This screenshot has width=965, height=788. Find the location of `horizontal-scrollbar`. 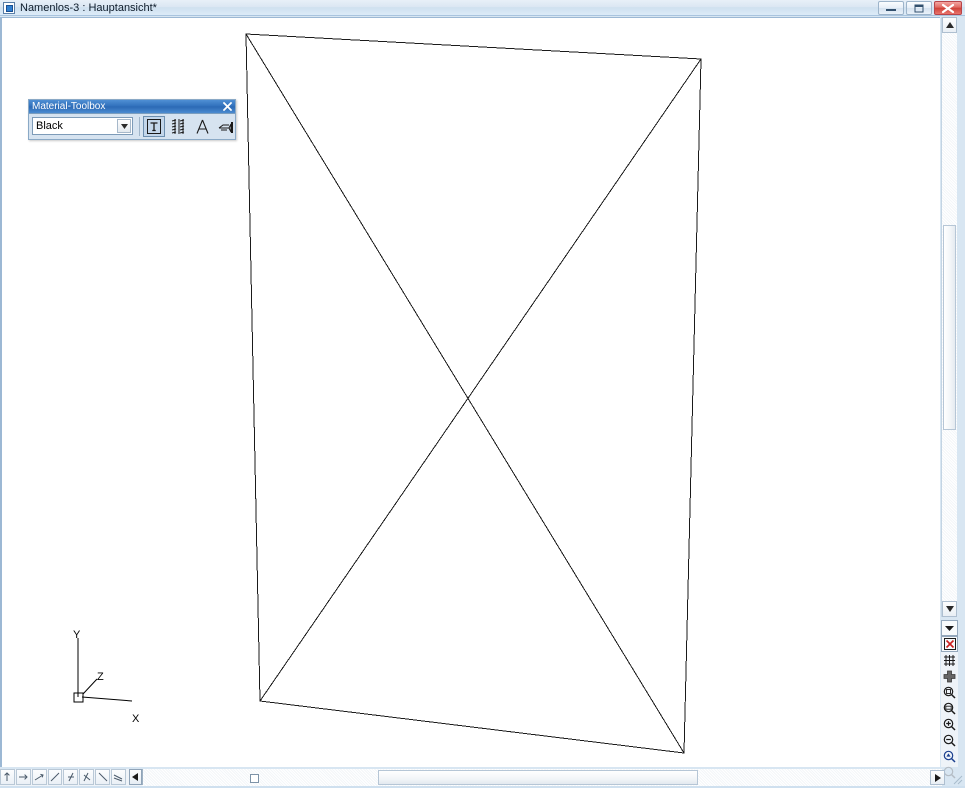

horizontal-scrollbar is located at coordinates (543, 777).